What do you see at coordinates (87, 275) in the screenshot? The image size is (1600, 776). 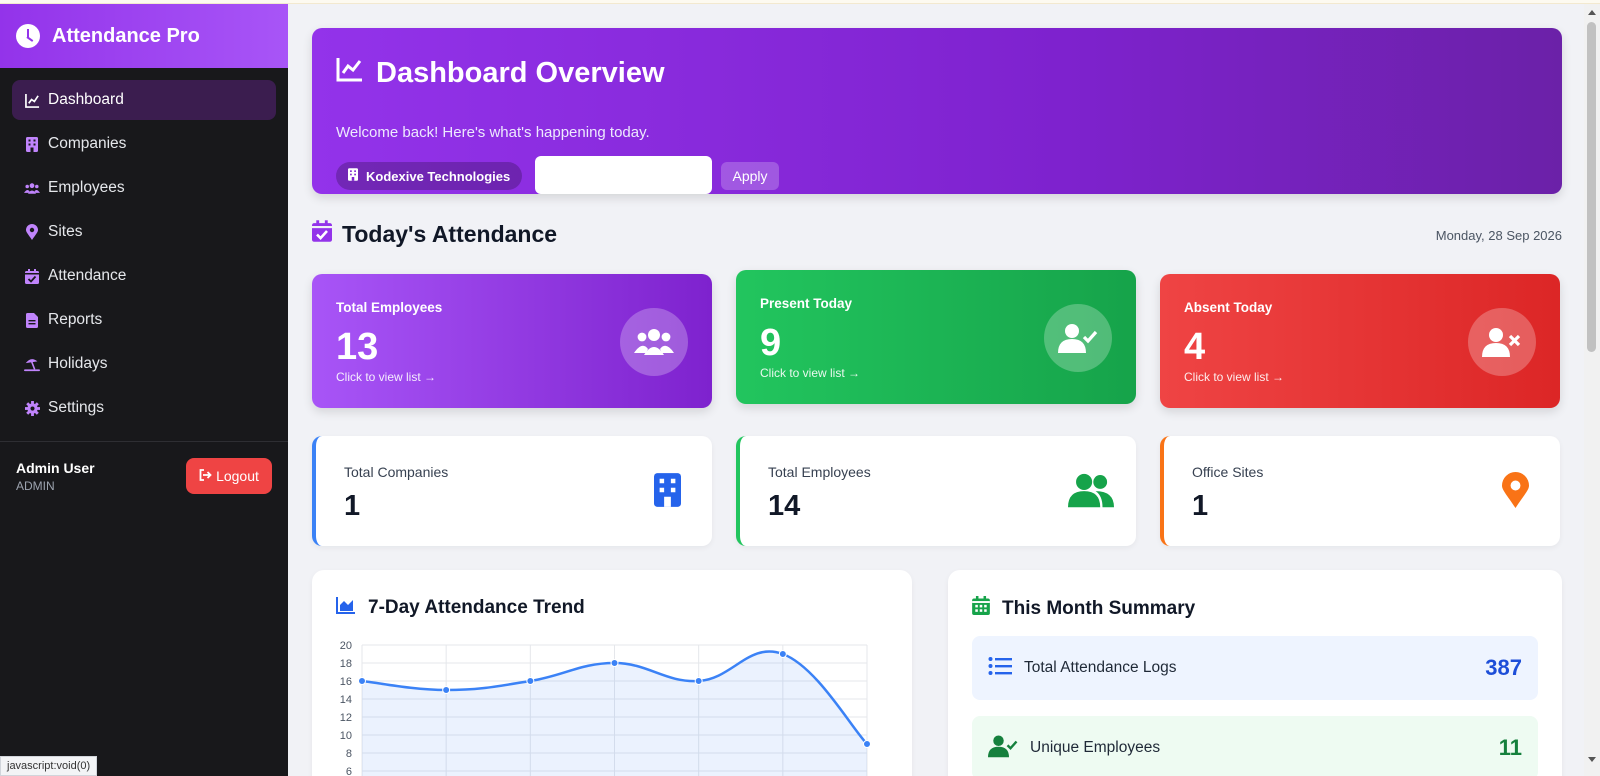 I see `sidebar-item-label: Attendance` at bounding box center [87, 275].